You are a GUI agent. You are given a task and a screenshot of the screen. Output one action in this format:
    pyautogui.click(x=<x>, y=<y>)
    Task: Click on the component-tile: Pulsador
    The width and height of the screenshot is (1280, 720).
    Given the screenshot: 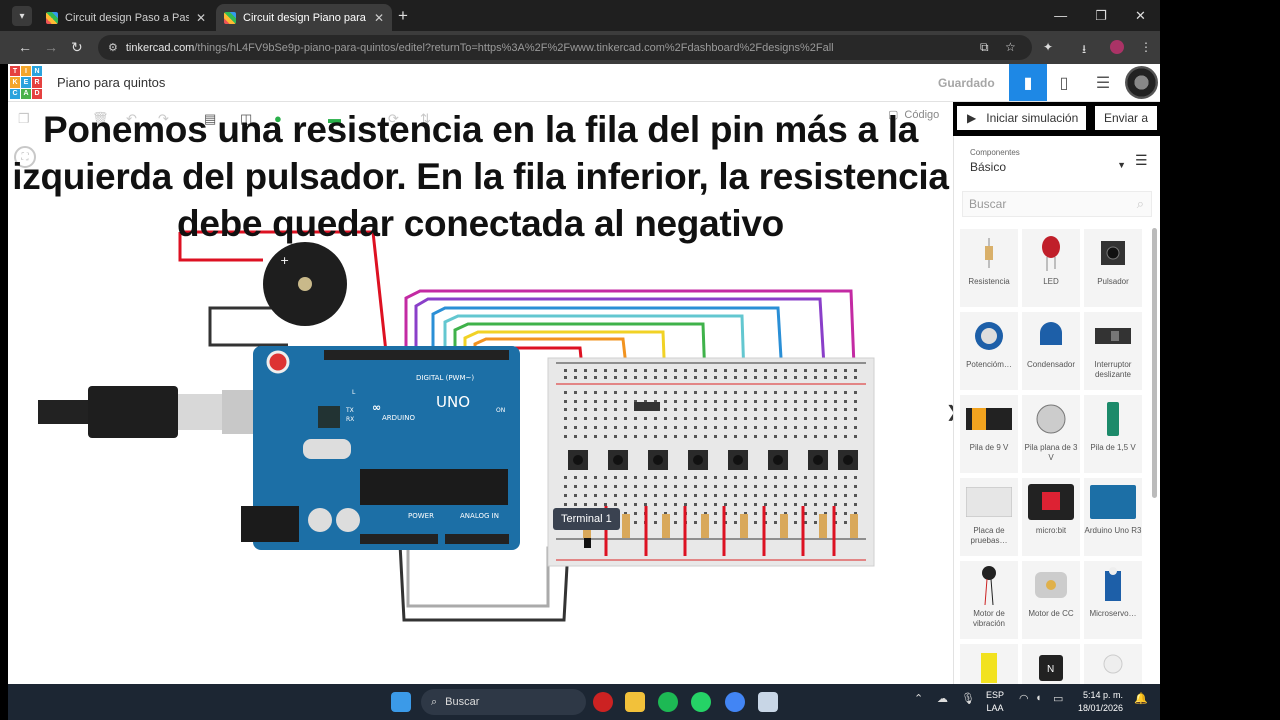 What is the action you would take?
    pyautogui.click(x=1113, y=268)
    